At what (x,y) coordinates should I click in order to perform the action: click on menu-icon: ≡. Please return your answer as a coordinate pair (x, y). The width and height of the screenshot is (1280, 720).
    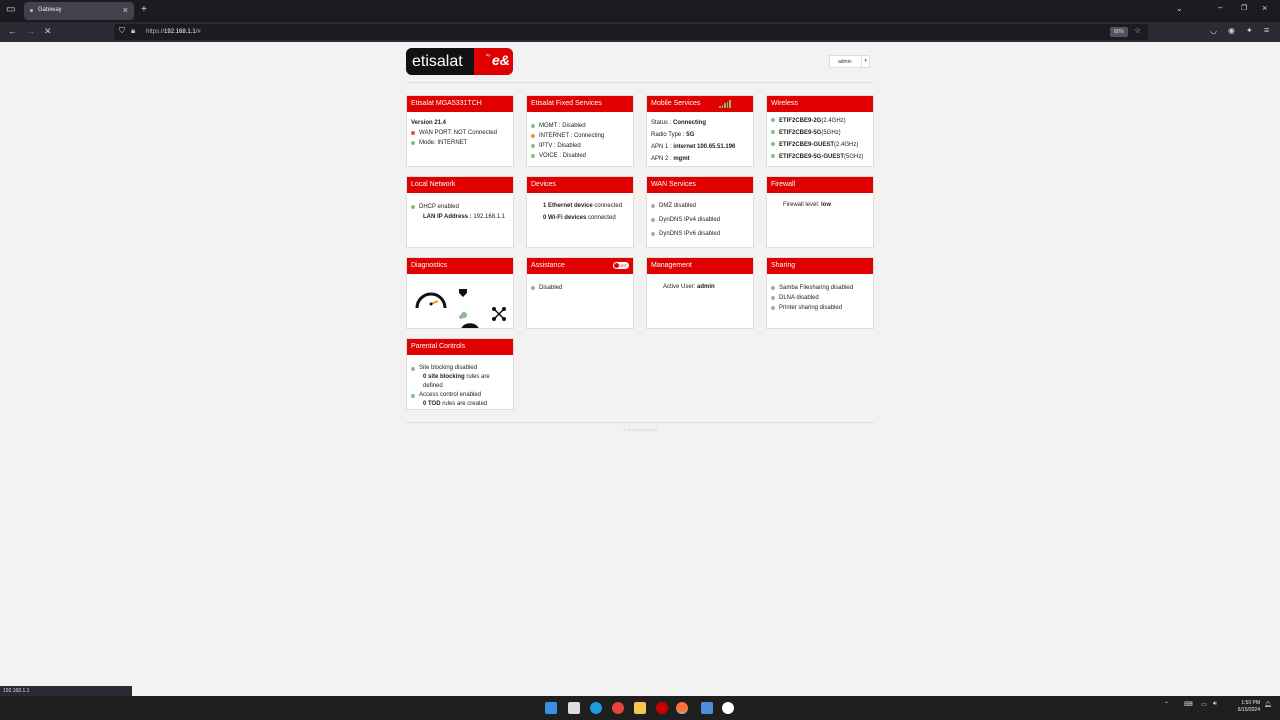
    Looking at the image, I should click on (1266, 30).